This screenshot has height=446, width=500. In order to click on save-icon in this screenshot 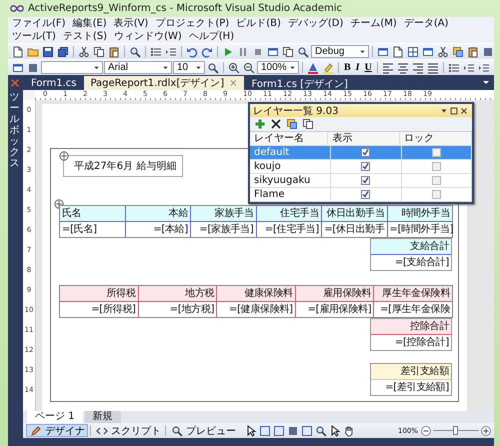, I will do `click(48, 52)`.